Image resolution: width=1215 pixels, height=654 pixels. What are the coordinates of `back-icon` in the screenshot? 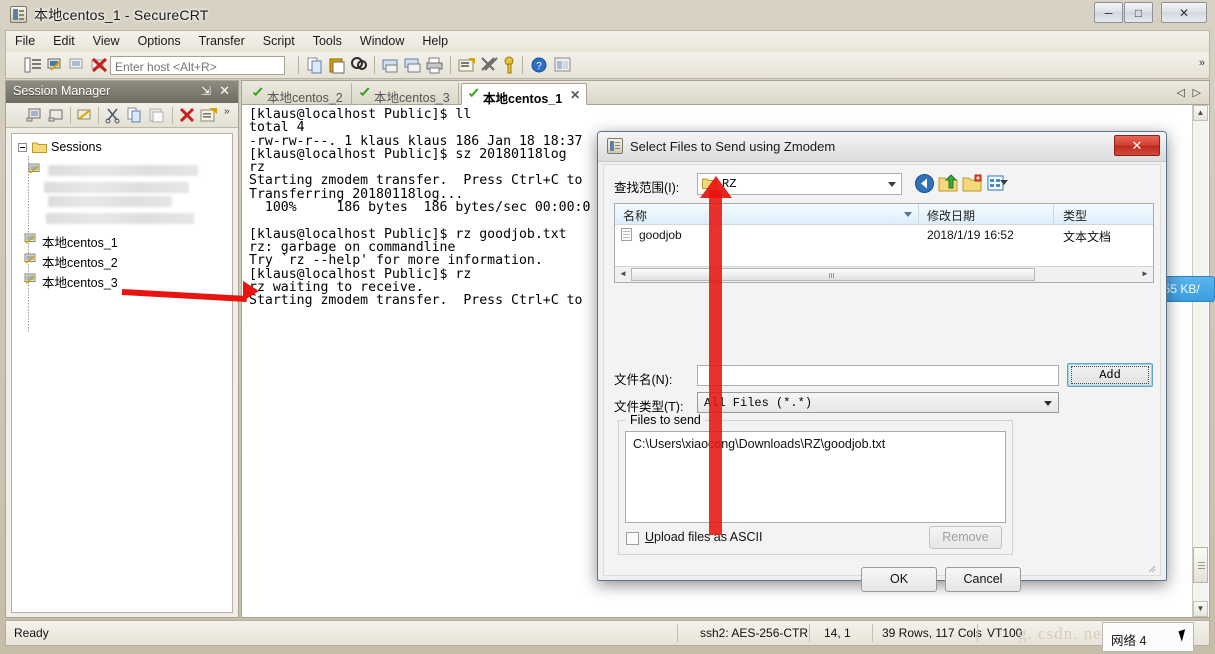 It's located at (924, 183).